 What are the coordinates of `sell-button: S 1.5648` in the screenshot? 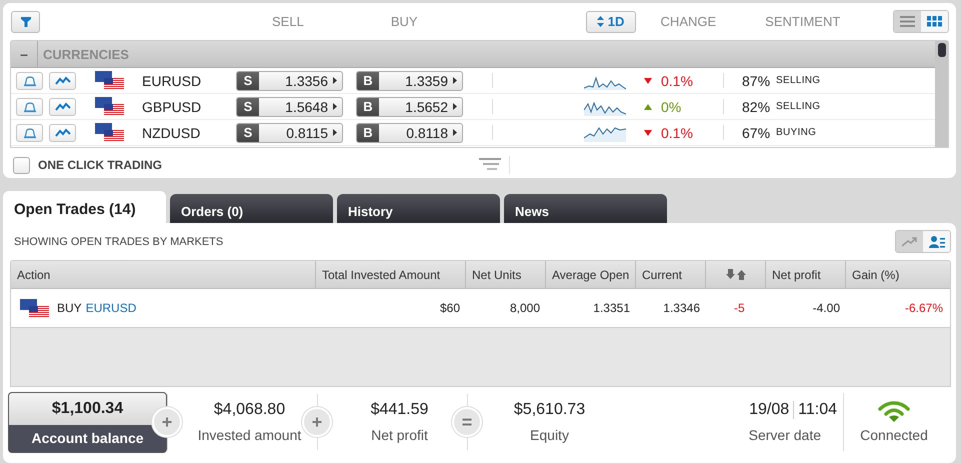 It's located at (289, 106).